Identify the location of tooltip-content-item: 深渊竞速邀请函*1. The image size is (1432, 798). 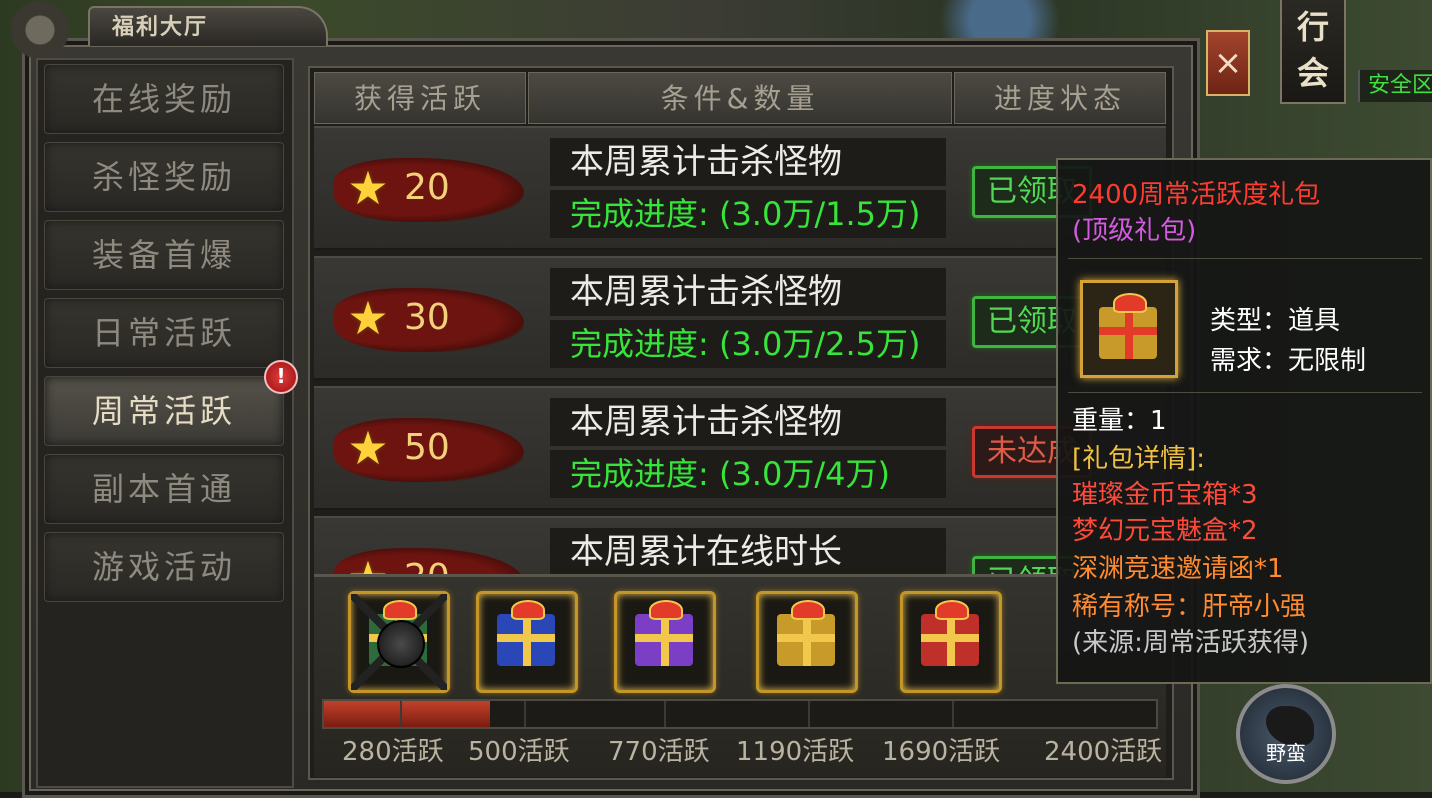
(1178, 569).